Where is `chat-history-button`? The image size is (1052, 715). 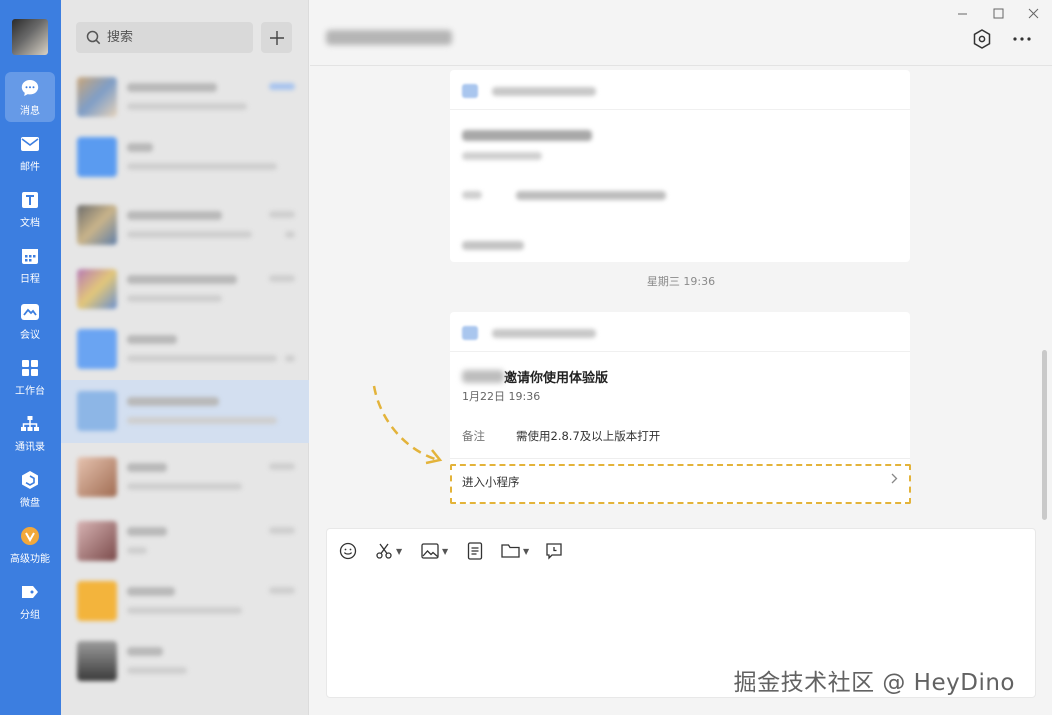
chat-history-button is located at coordinates (554, 551).